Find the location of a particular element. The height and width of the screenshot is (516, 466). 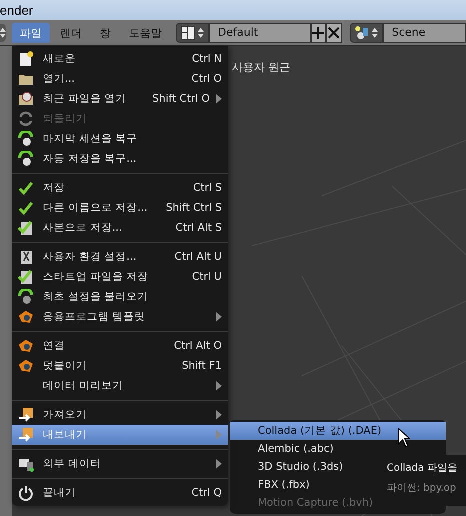

add-button is located at coordinates (318, 32).